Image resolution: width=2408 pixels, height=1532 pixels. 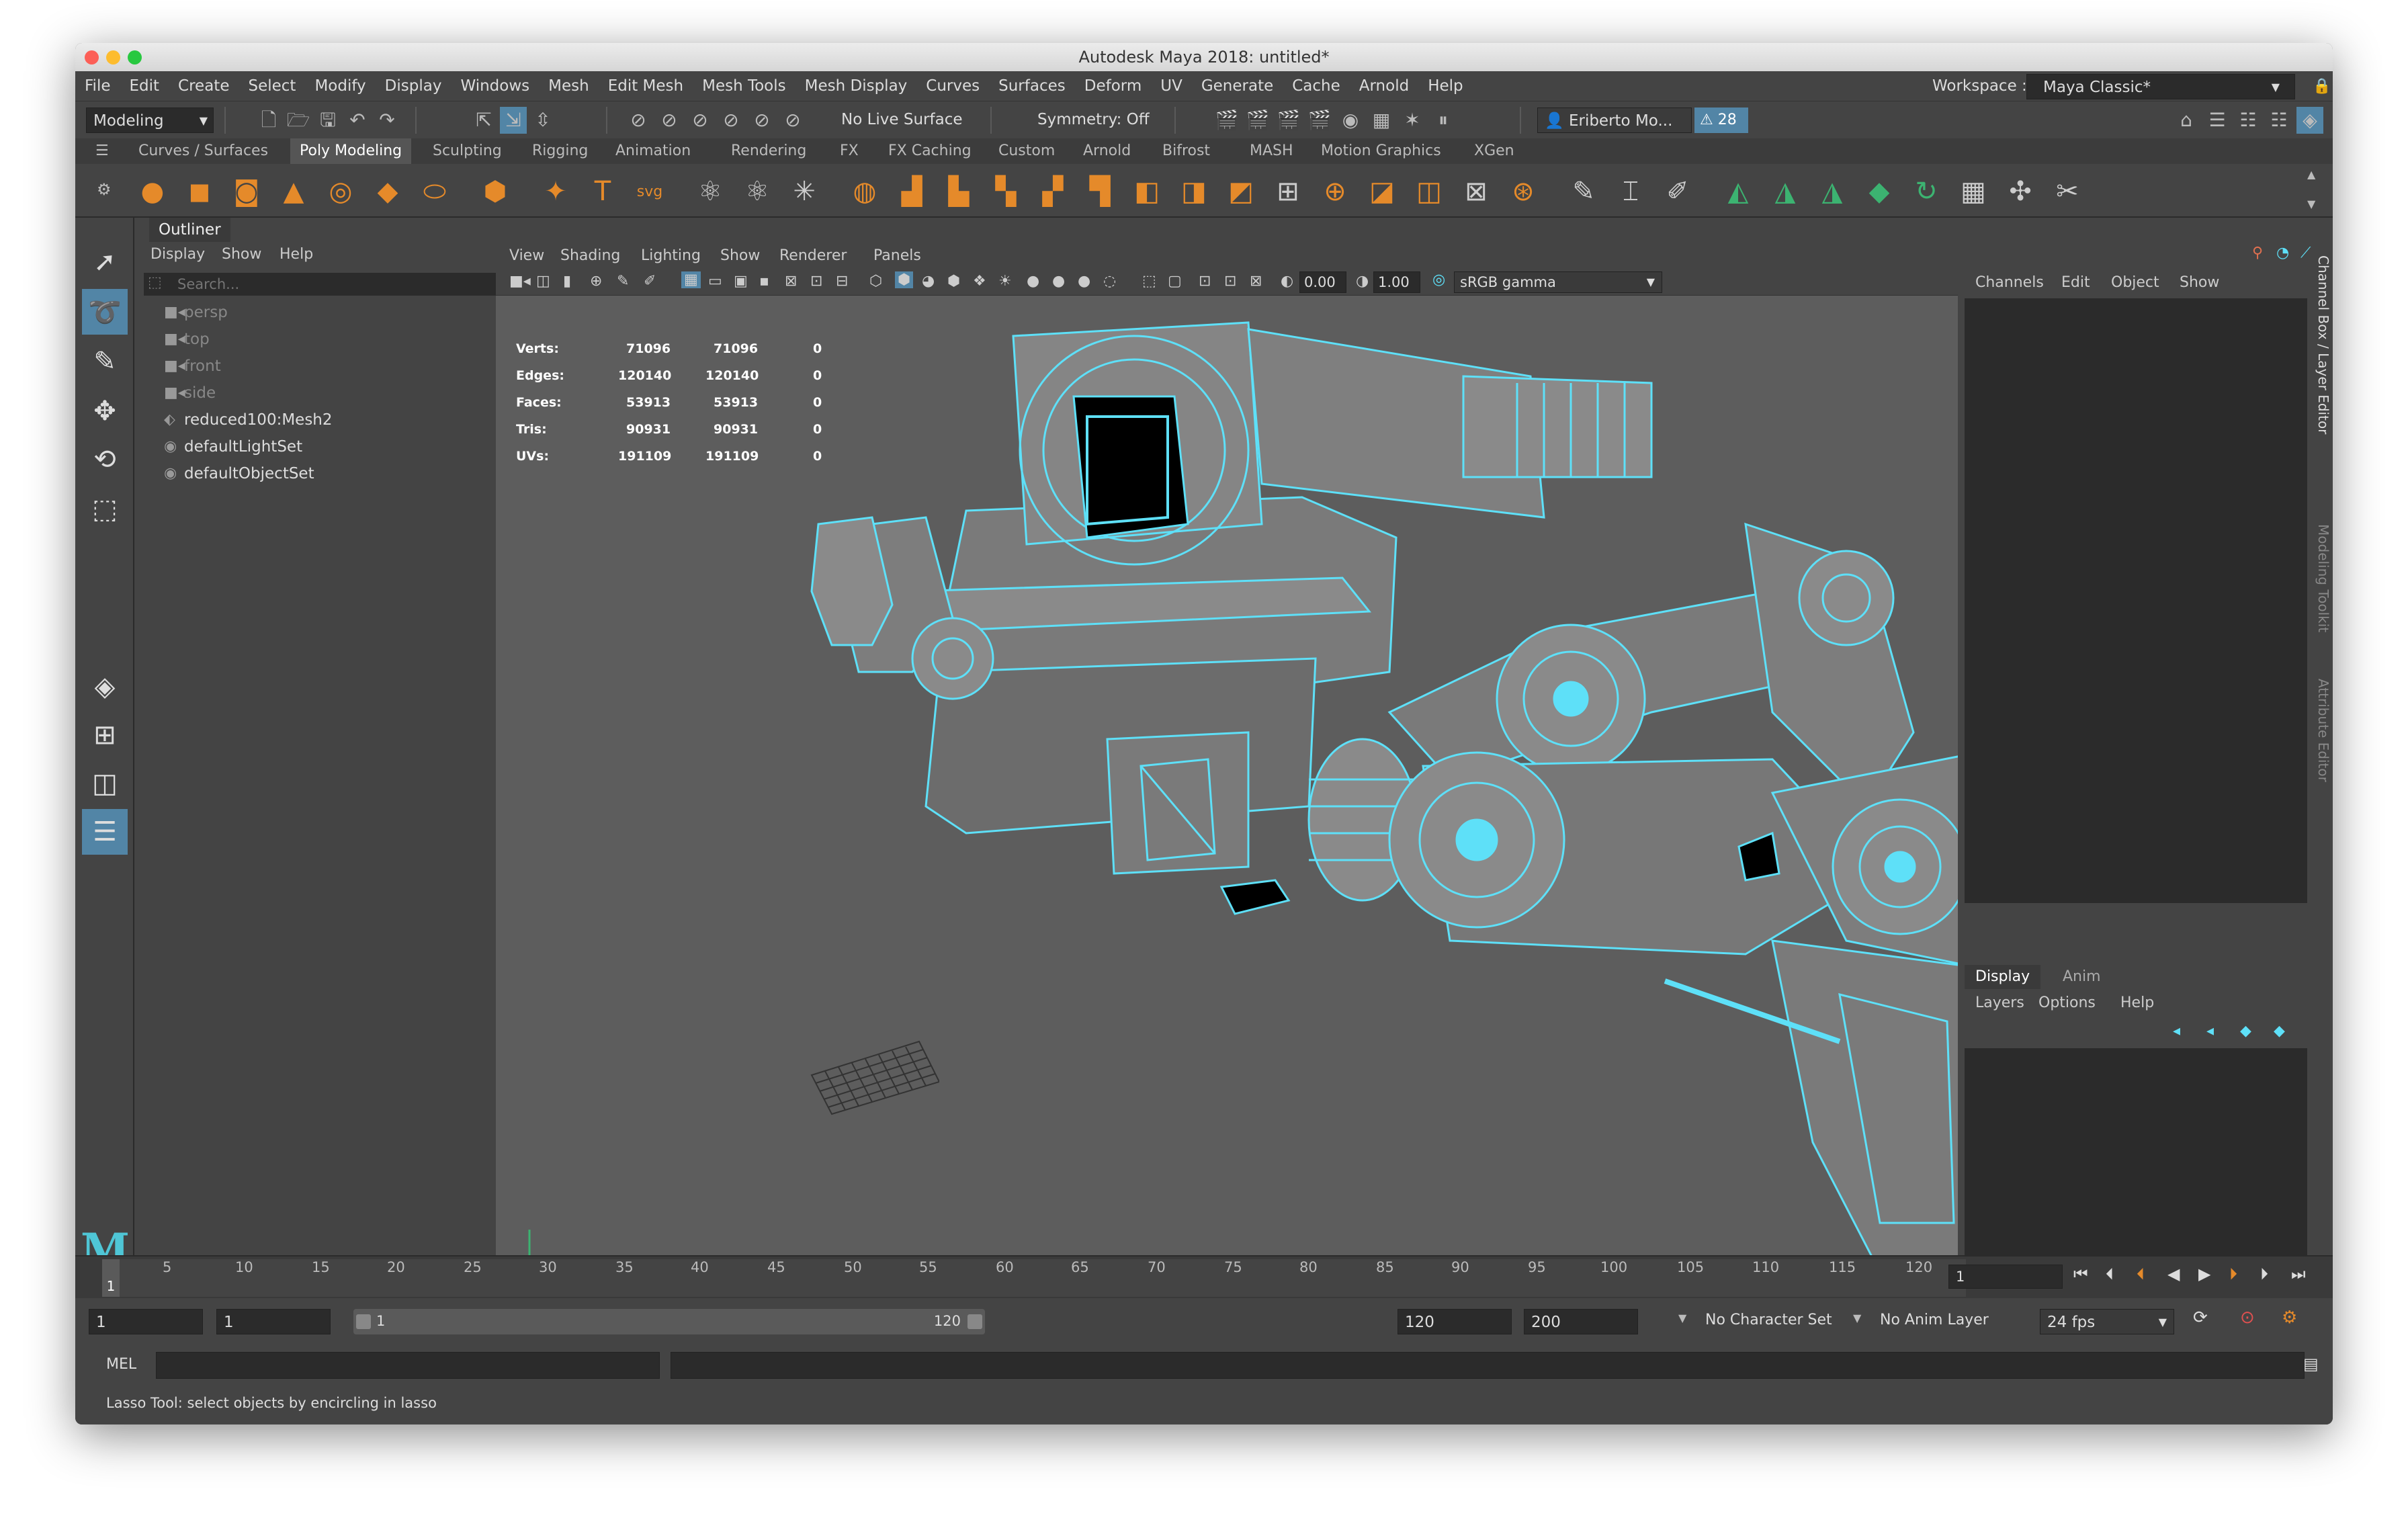 I want to click on motion-blur-icon: ●, so click(x=1058, y=281).